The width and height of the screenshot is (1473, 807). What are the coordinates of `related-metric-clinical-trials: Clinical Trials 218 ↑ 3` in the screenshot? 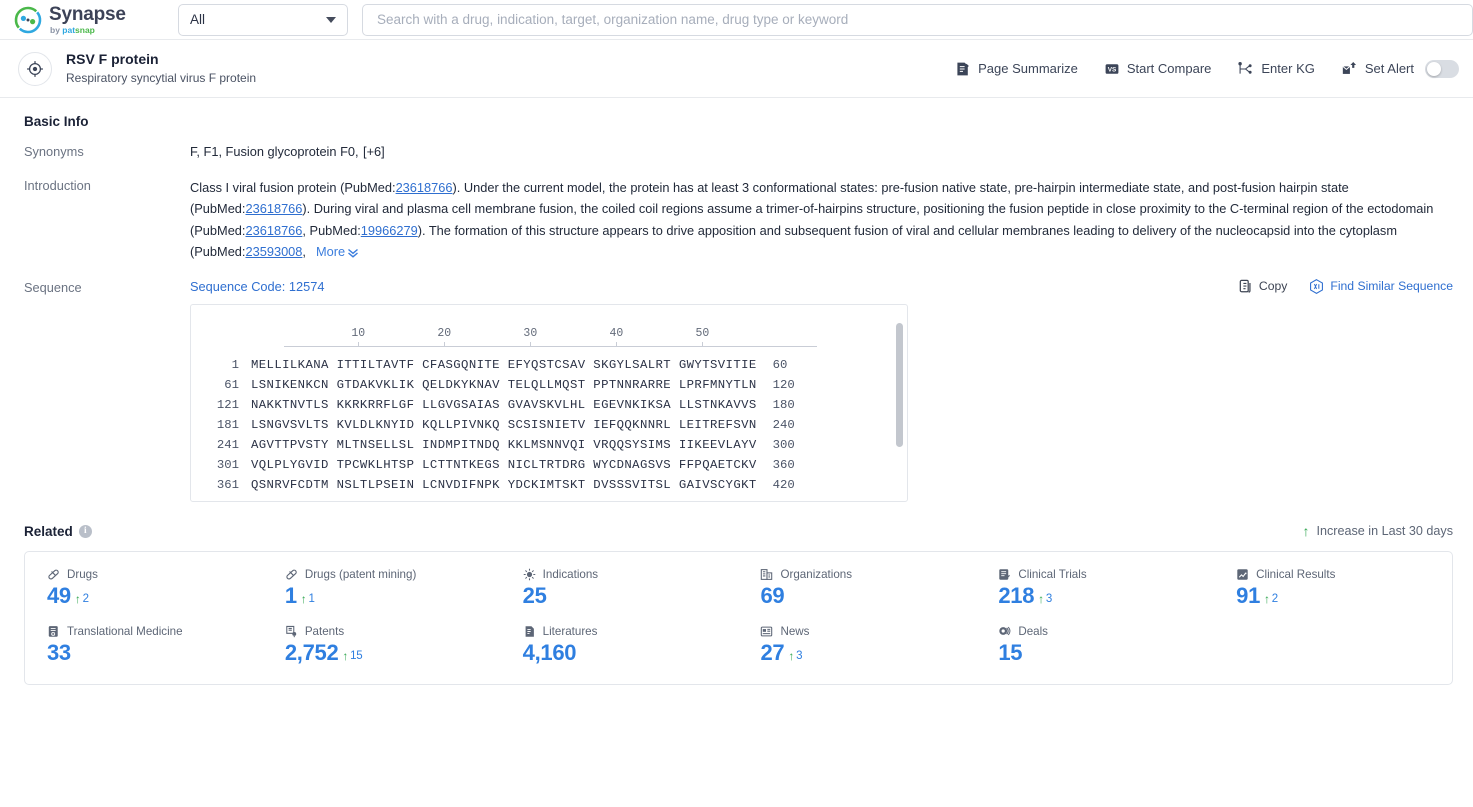 It's located at (1095, 588).